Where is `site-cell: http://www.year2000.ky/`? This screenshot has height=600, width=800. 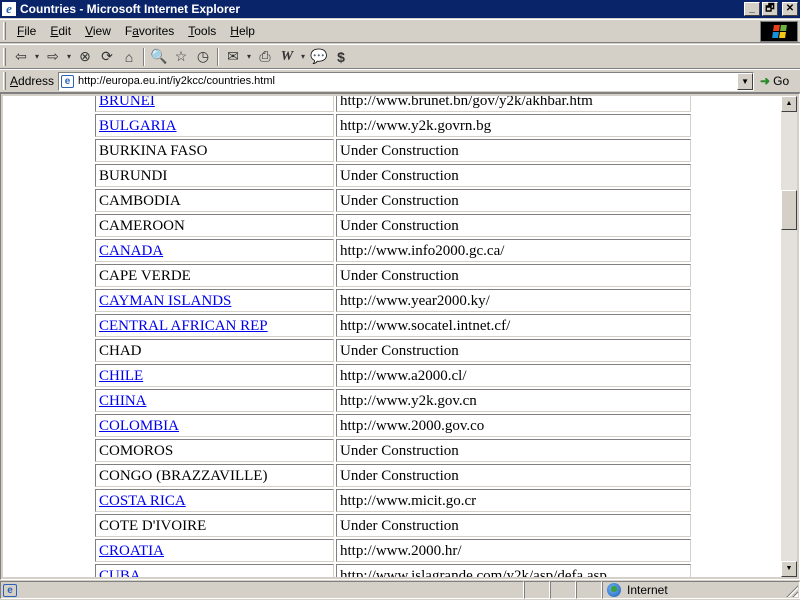
site-cell: http://www.year2000.ky/ is located at coordinates (513, 300).